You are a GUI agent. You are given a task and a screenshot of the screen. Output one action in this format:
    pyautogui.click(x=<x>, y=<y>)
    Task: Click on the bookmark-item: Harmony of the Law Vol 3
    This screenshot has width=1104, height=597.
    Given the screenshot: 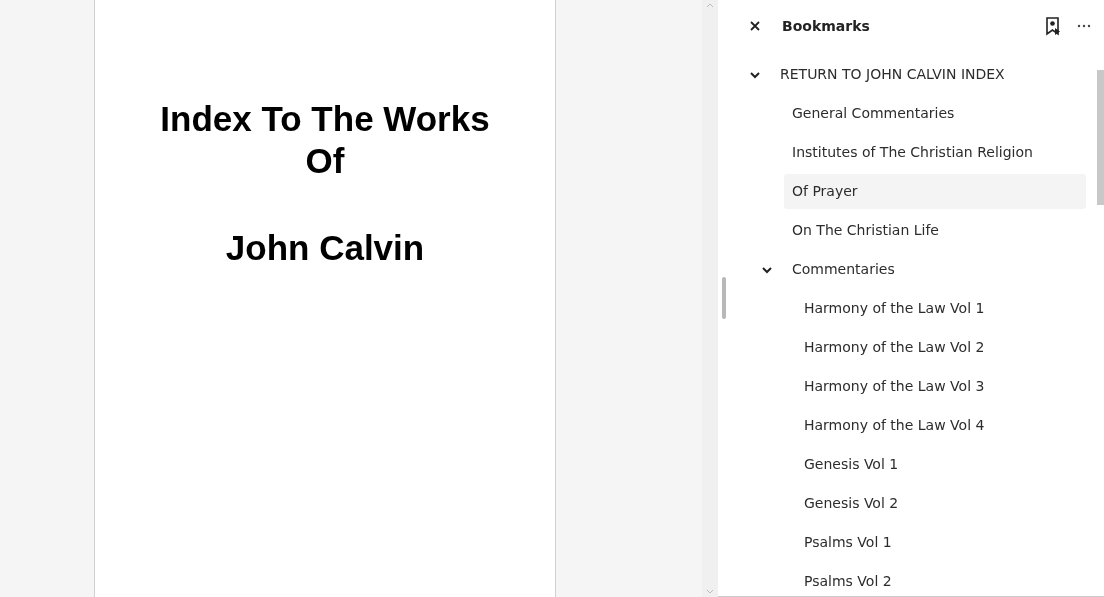 What is the action you would take?
    pyautogui.click(x=945, y=386)
    